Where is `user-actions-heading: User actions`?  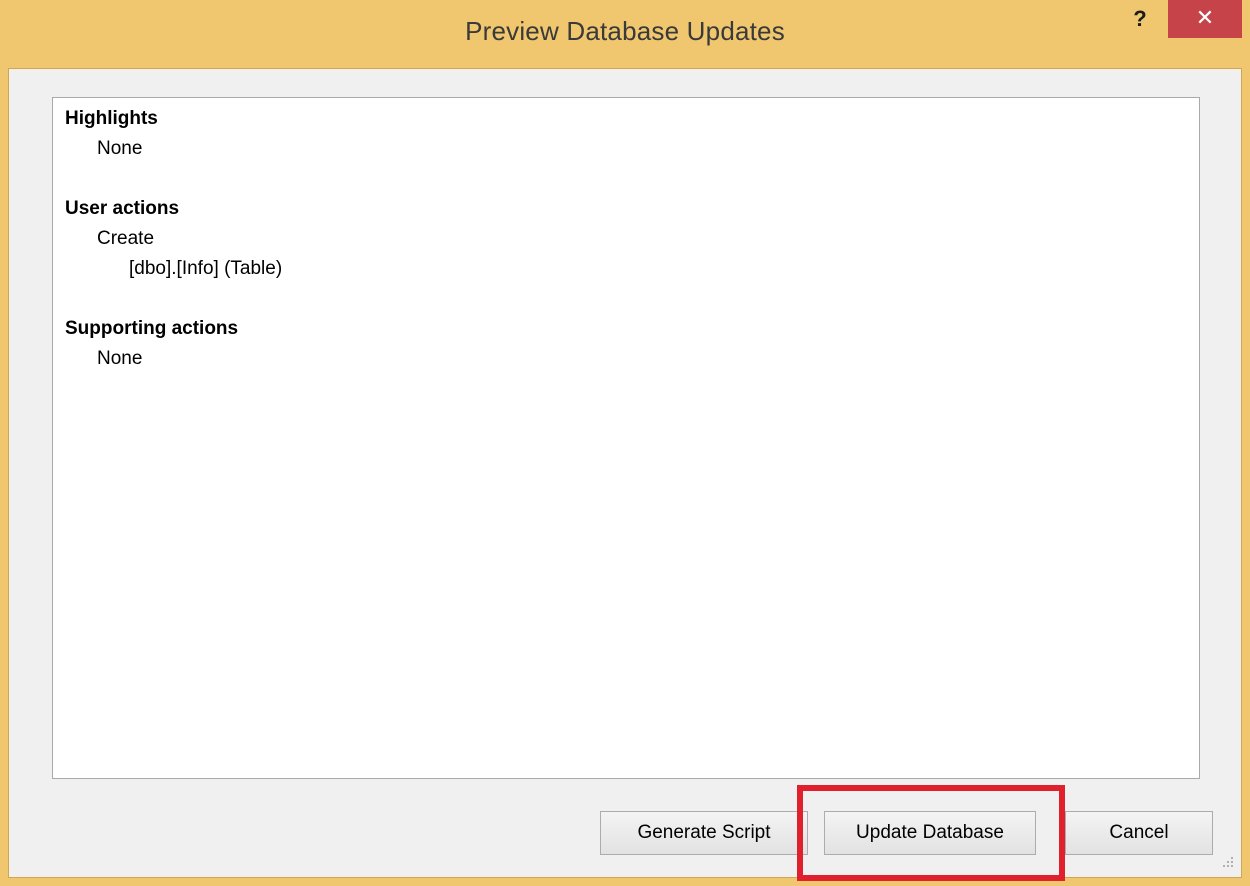
user-actions-heading: User actions is located at coordinates (122, 208).